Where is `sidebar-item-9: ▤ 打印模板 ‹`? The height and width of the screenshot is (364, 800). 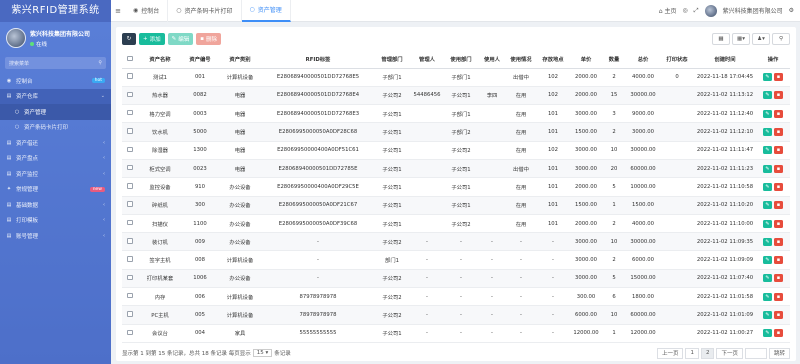
sidebar-item-9: ▤ 打印模板 ‹ is located at coordinates (55, 221).